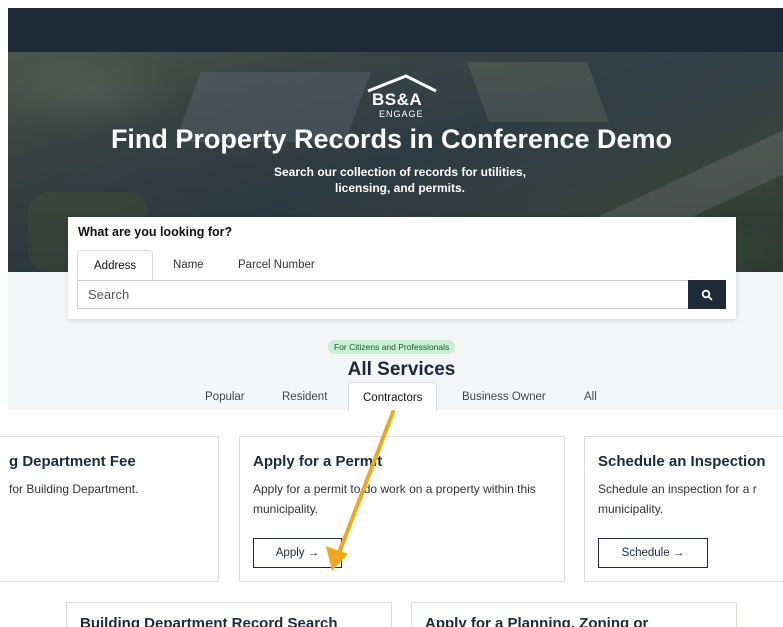 The width and height of the screenshot is (783, 627). Describe the element at coordinates (397, 99) in the screenshot. I see `logo-brand: BS&A` at that location.